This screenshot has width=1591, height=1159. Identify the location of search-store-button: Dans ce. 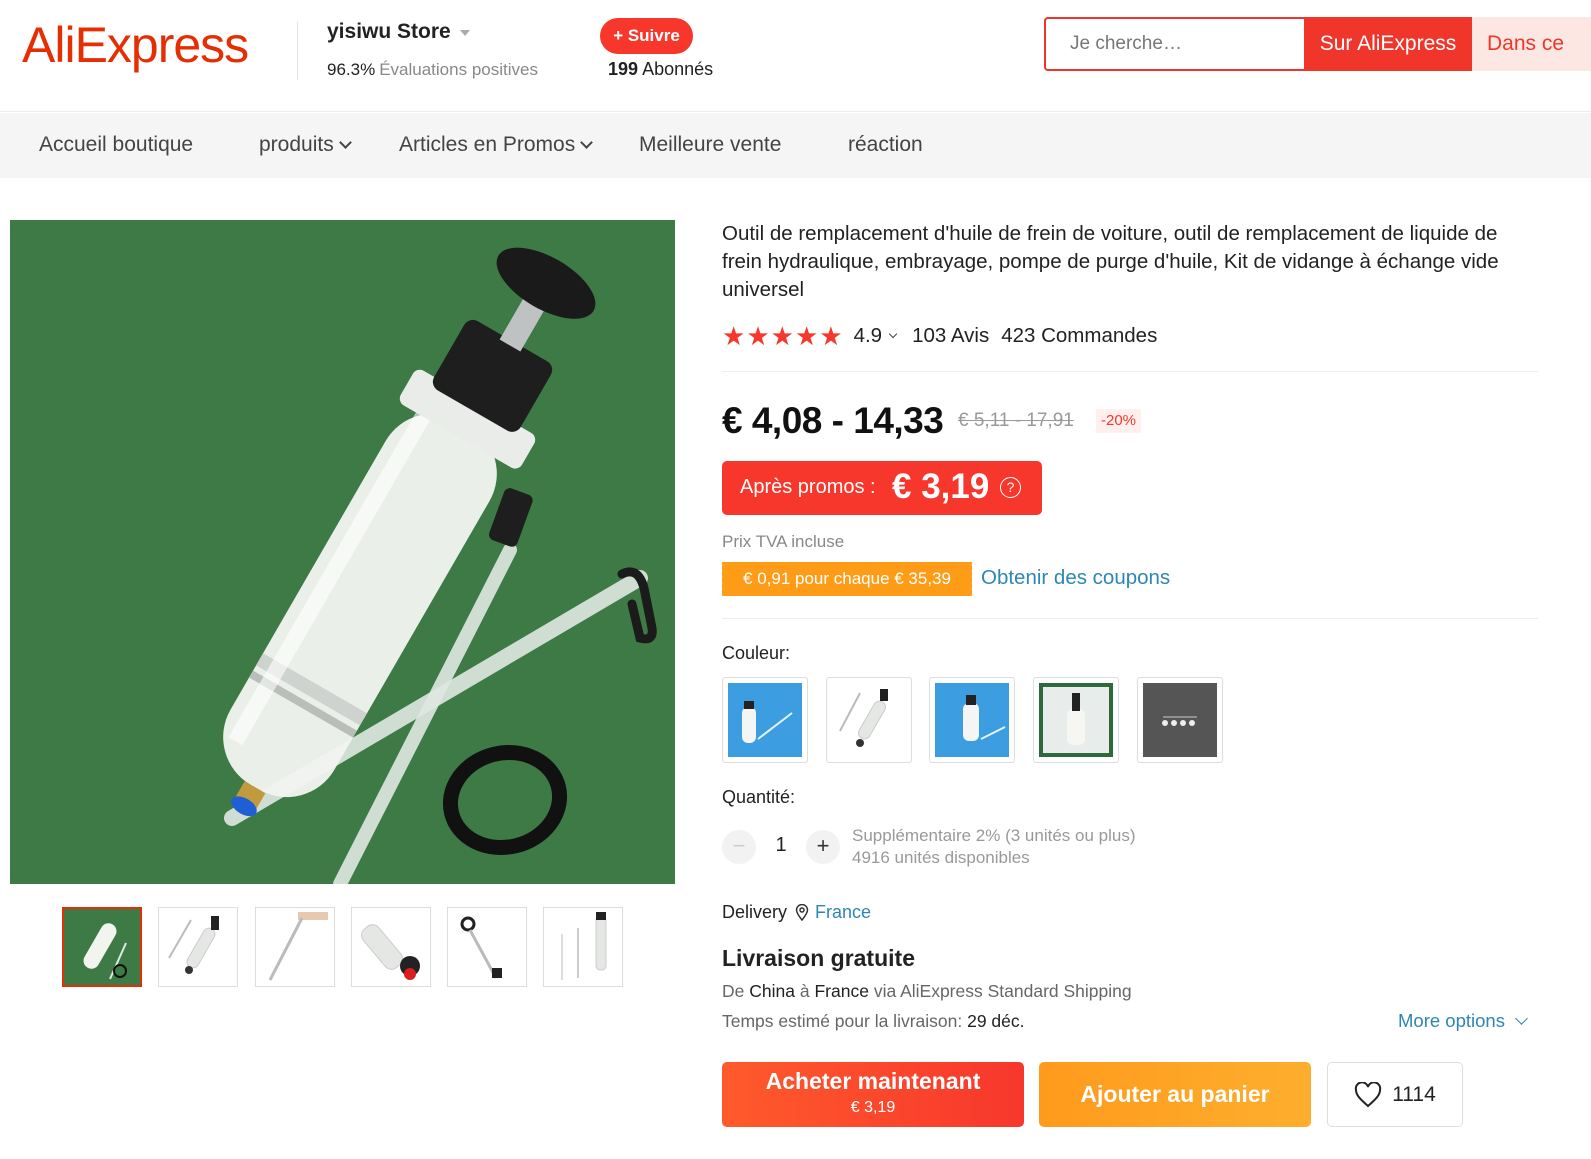
(1531, 44).